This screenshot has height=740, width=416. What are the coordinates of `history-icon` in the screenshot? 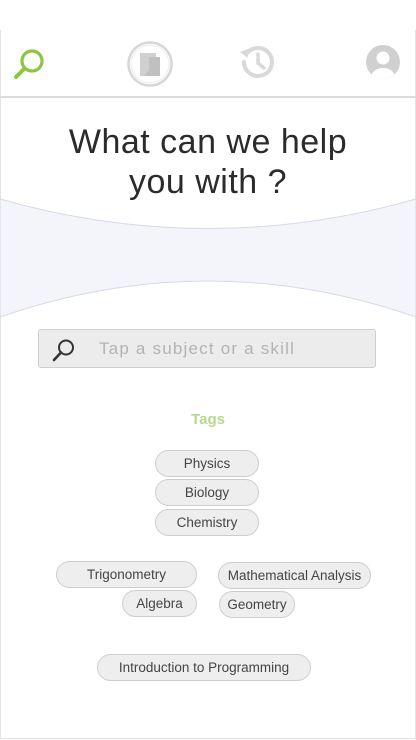 It's located at (256, 62).